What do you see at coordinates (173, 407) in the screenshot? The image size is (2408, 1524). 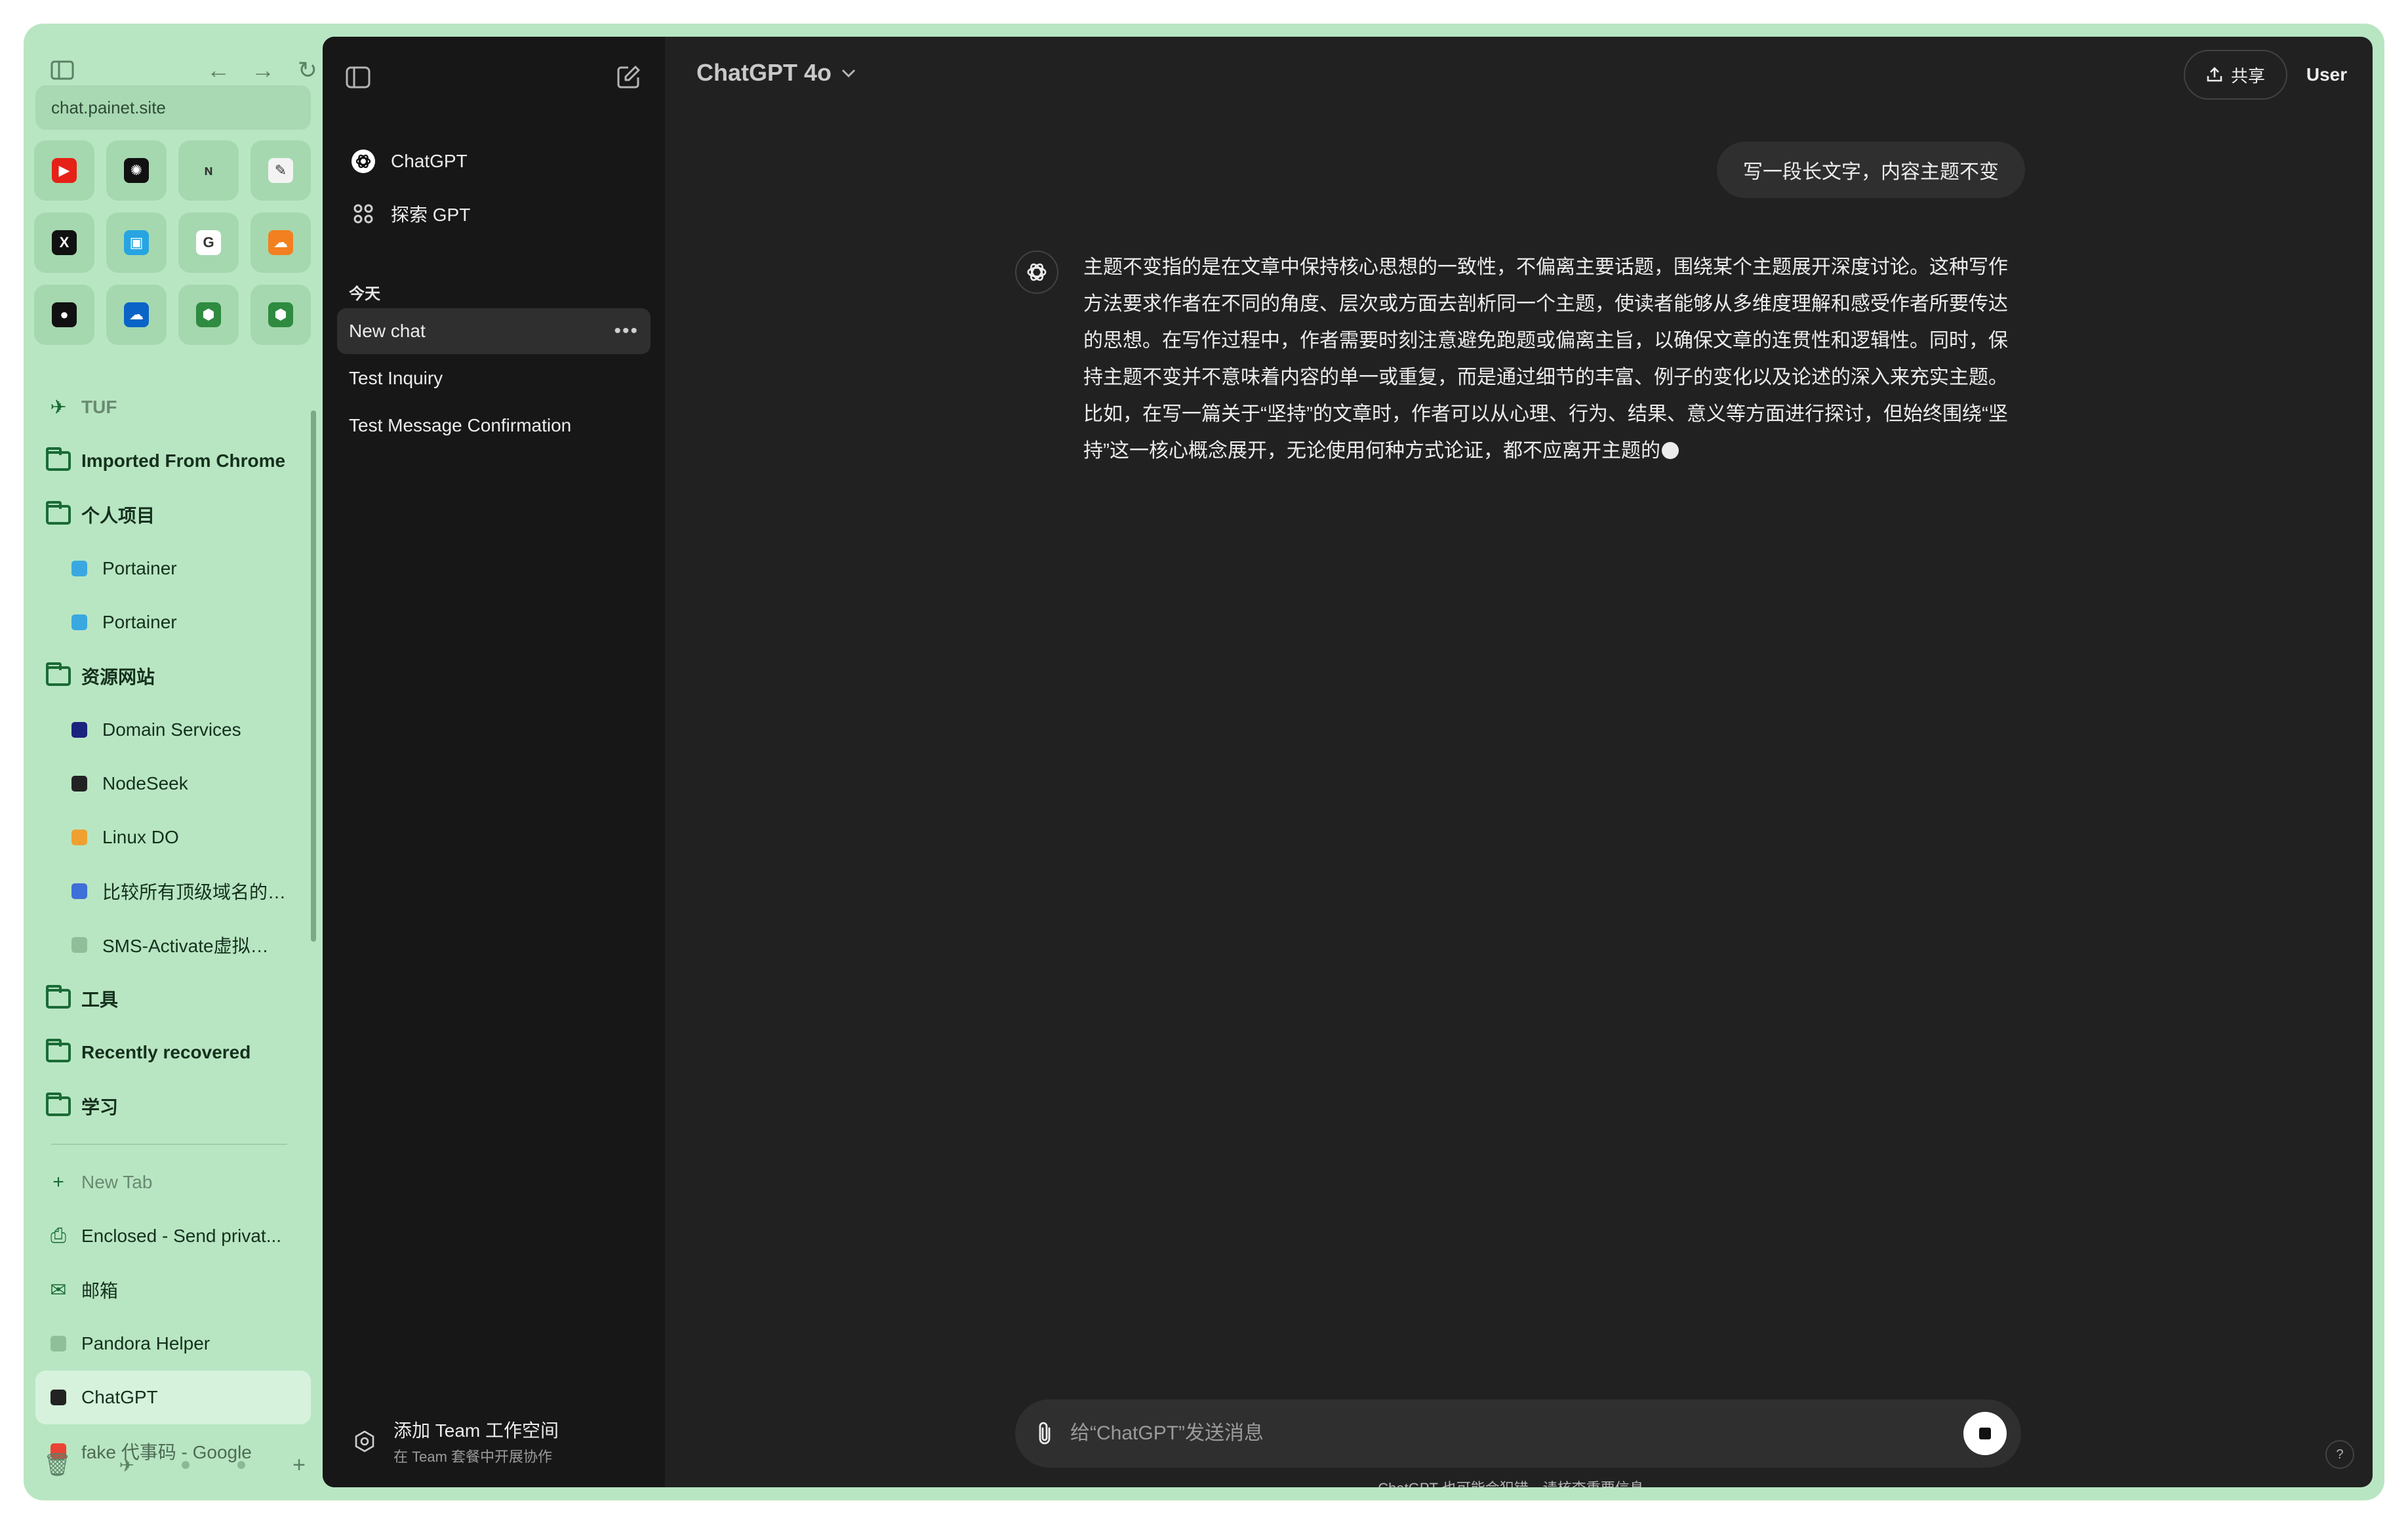 I see `space-label: ✈ TUF` at bounding box center [173, 407].